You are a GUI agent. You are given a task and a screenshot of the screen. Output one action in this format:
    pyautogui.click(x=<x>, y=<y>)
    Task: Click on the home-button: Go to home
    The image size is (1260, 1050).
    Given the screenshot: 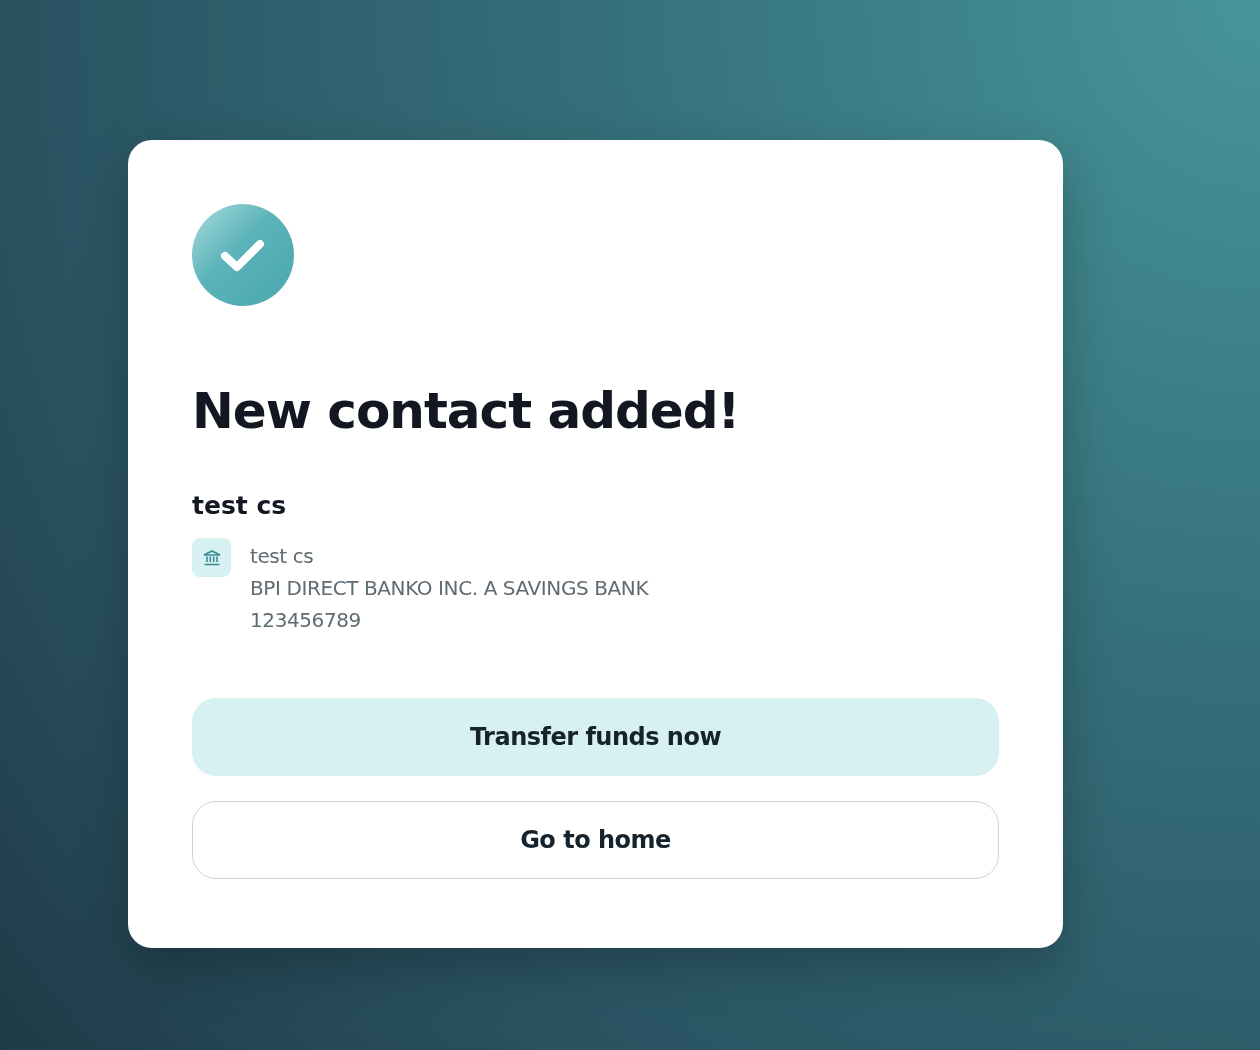 What is the action you would take?
    pyautogui.click(x=595, y=840)
    